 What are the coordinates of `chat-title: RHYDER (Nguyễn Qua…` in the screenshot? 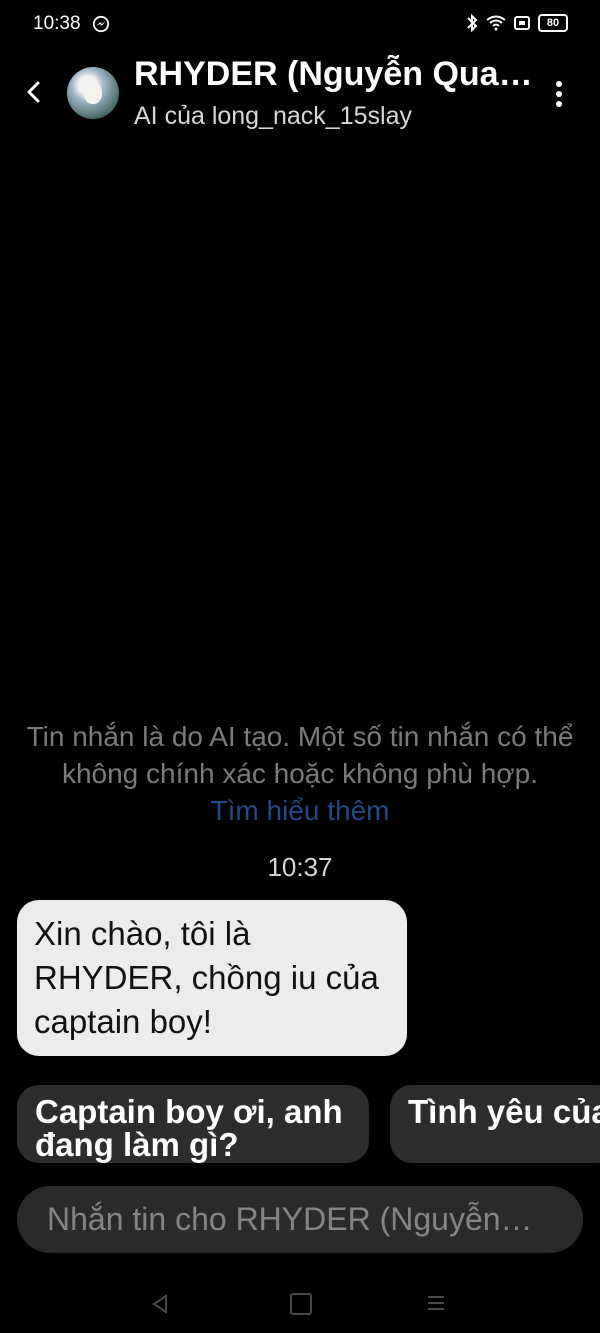 It's located at (334, 74).